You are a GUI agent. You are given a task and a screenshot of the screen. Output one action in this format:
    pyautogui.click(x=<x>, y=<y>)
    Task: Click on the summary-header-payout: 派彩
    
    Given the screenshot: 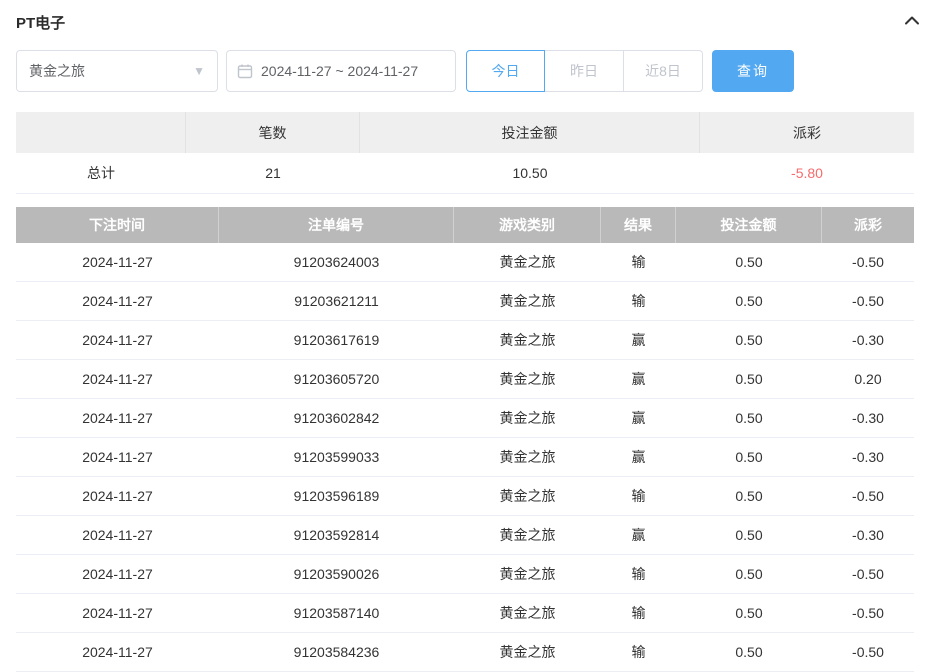 What is the action you would take?
    pyautogui.click(x=807, y=132)
    